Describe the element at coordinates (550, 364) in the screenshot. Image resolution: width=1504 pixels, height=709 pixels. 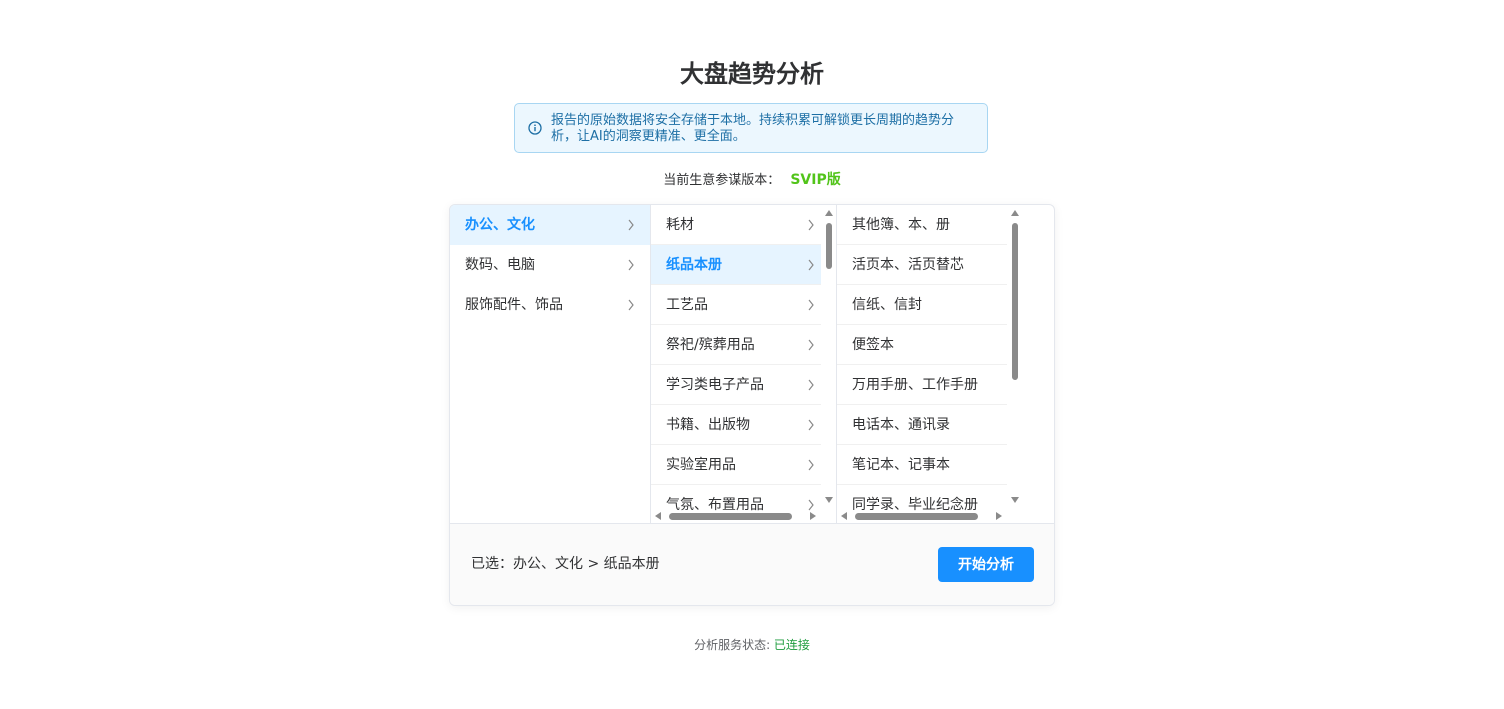
I see `cascader-column-level1: 办公、文化 数码、电脑 服饰配件、饰品` at that location.